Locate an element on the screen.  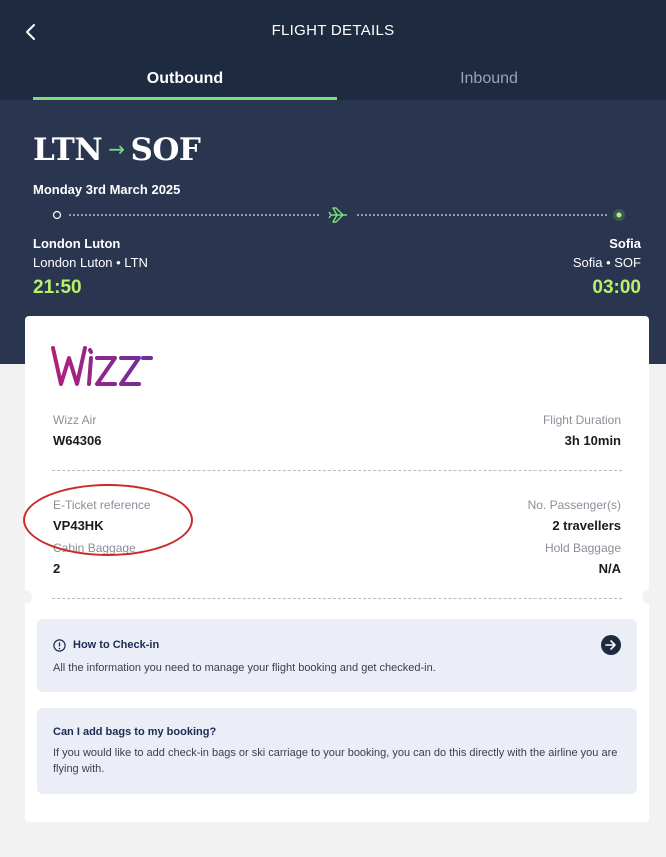
passenger-count: 2 travellers is located at coordinates (586, 525).